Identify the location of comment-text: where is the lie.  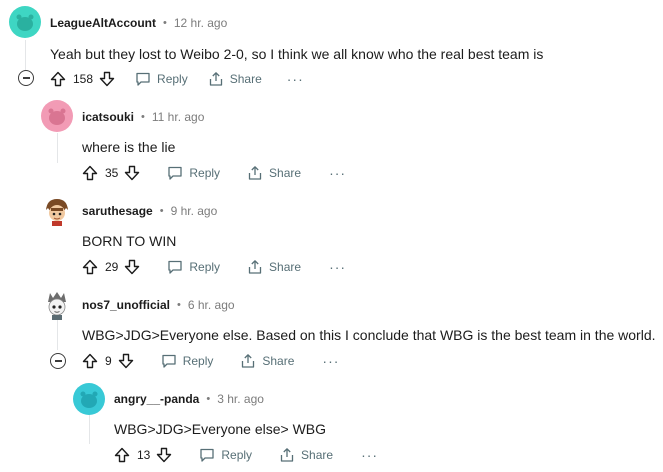
(129, 147).